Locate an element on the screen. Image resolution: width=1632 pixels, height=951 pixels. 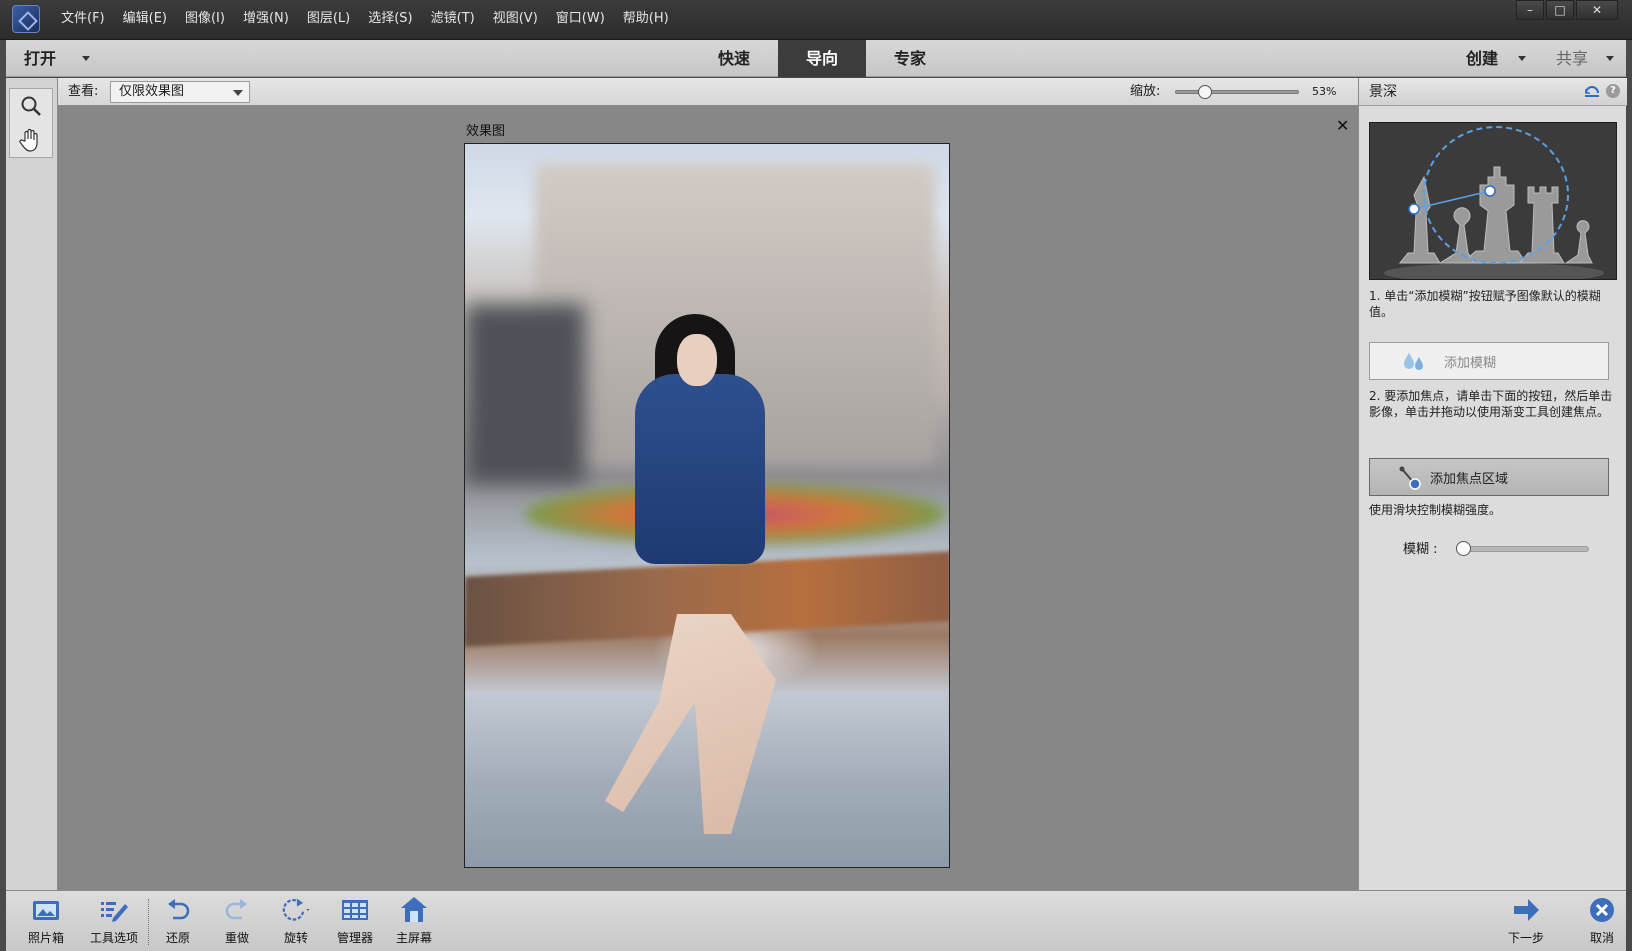
tool-options-icon is located at coordinates (114, 910).